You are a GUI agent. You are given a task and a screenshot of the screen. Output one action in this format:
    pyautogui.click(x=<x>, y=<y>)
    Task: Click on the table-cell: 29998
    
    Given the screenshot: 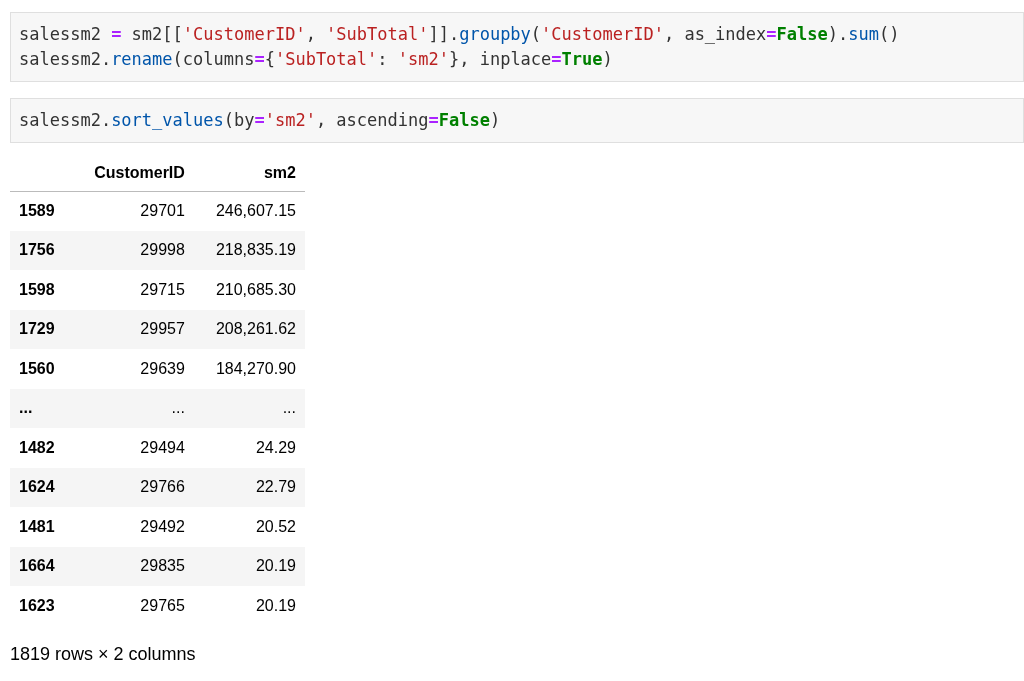 What is the action you would take?
    pyautogui.click(x=132, y=250)
    